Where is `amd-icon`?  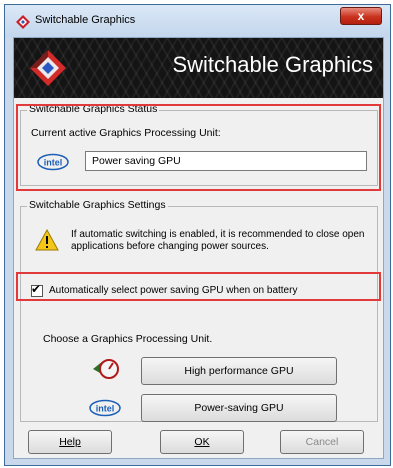
amd-icon is located at coordinates (23, 22).